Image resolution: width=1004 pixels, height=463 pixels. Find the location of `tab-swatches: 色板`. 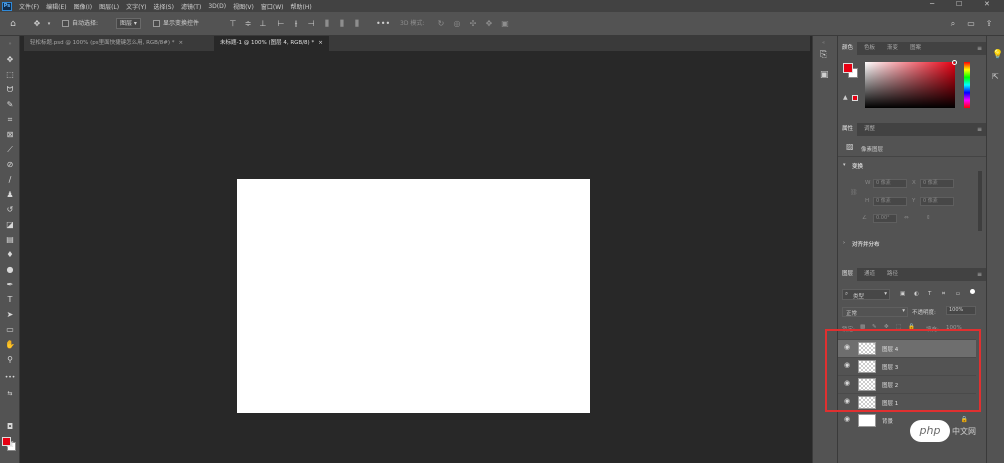

tab-swatches: 色板 is located at coordinates (869, 48).